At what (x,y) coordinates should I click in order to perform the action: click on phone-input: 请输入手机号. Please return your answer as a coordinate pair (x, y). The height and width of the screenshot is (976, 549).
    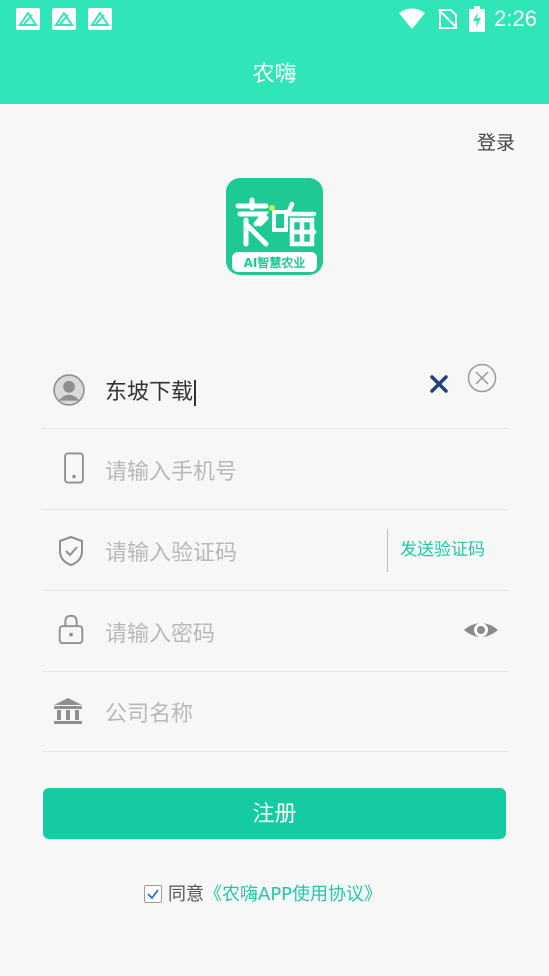
    Looking at the image, I should click on (171, 470).